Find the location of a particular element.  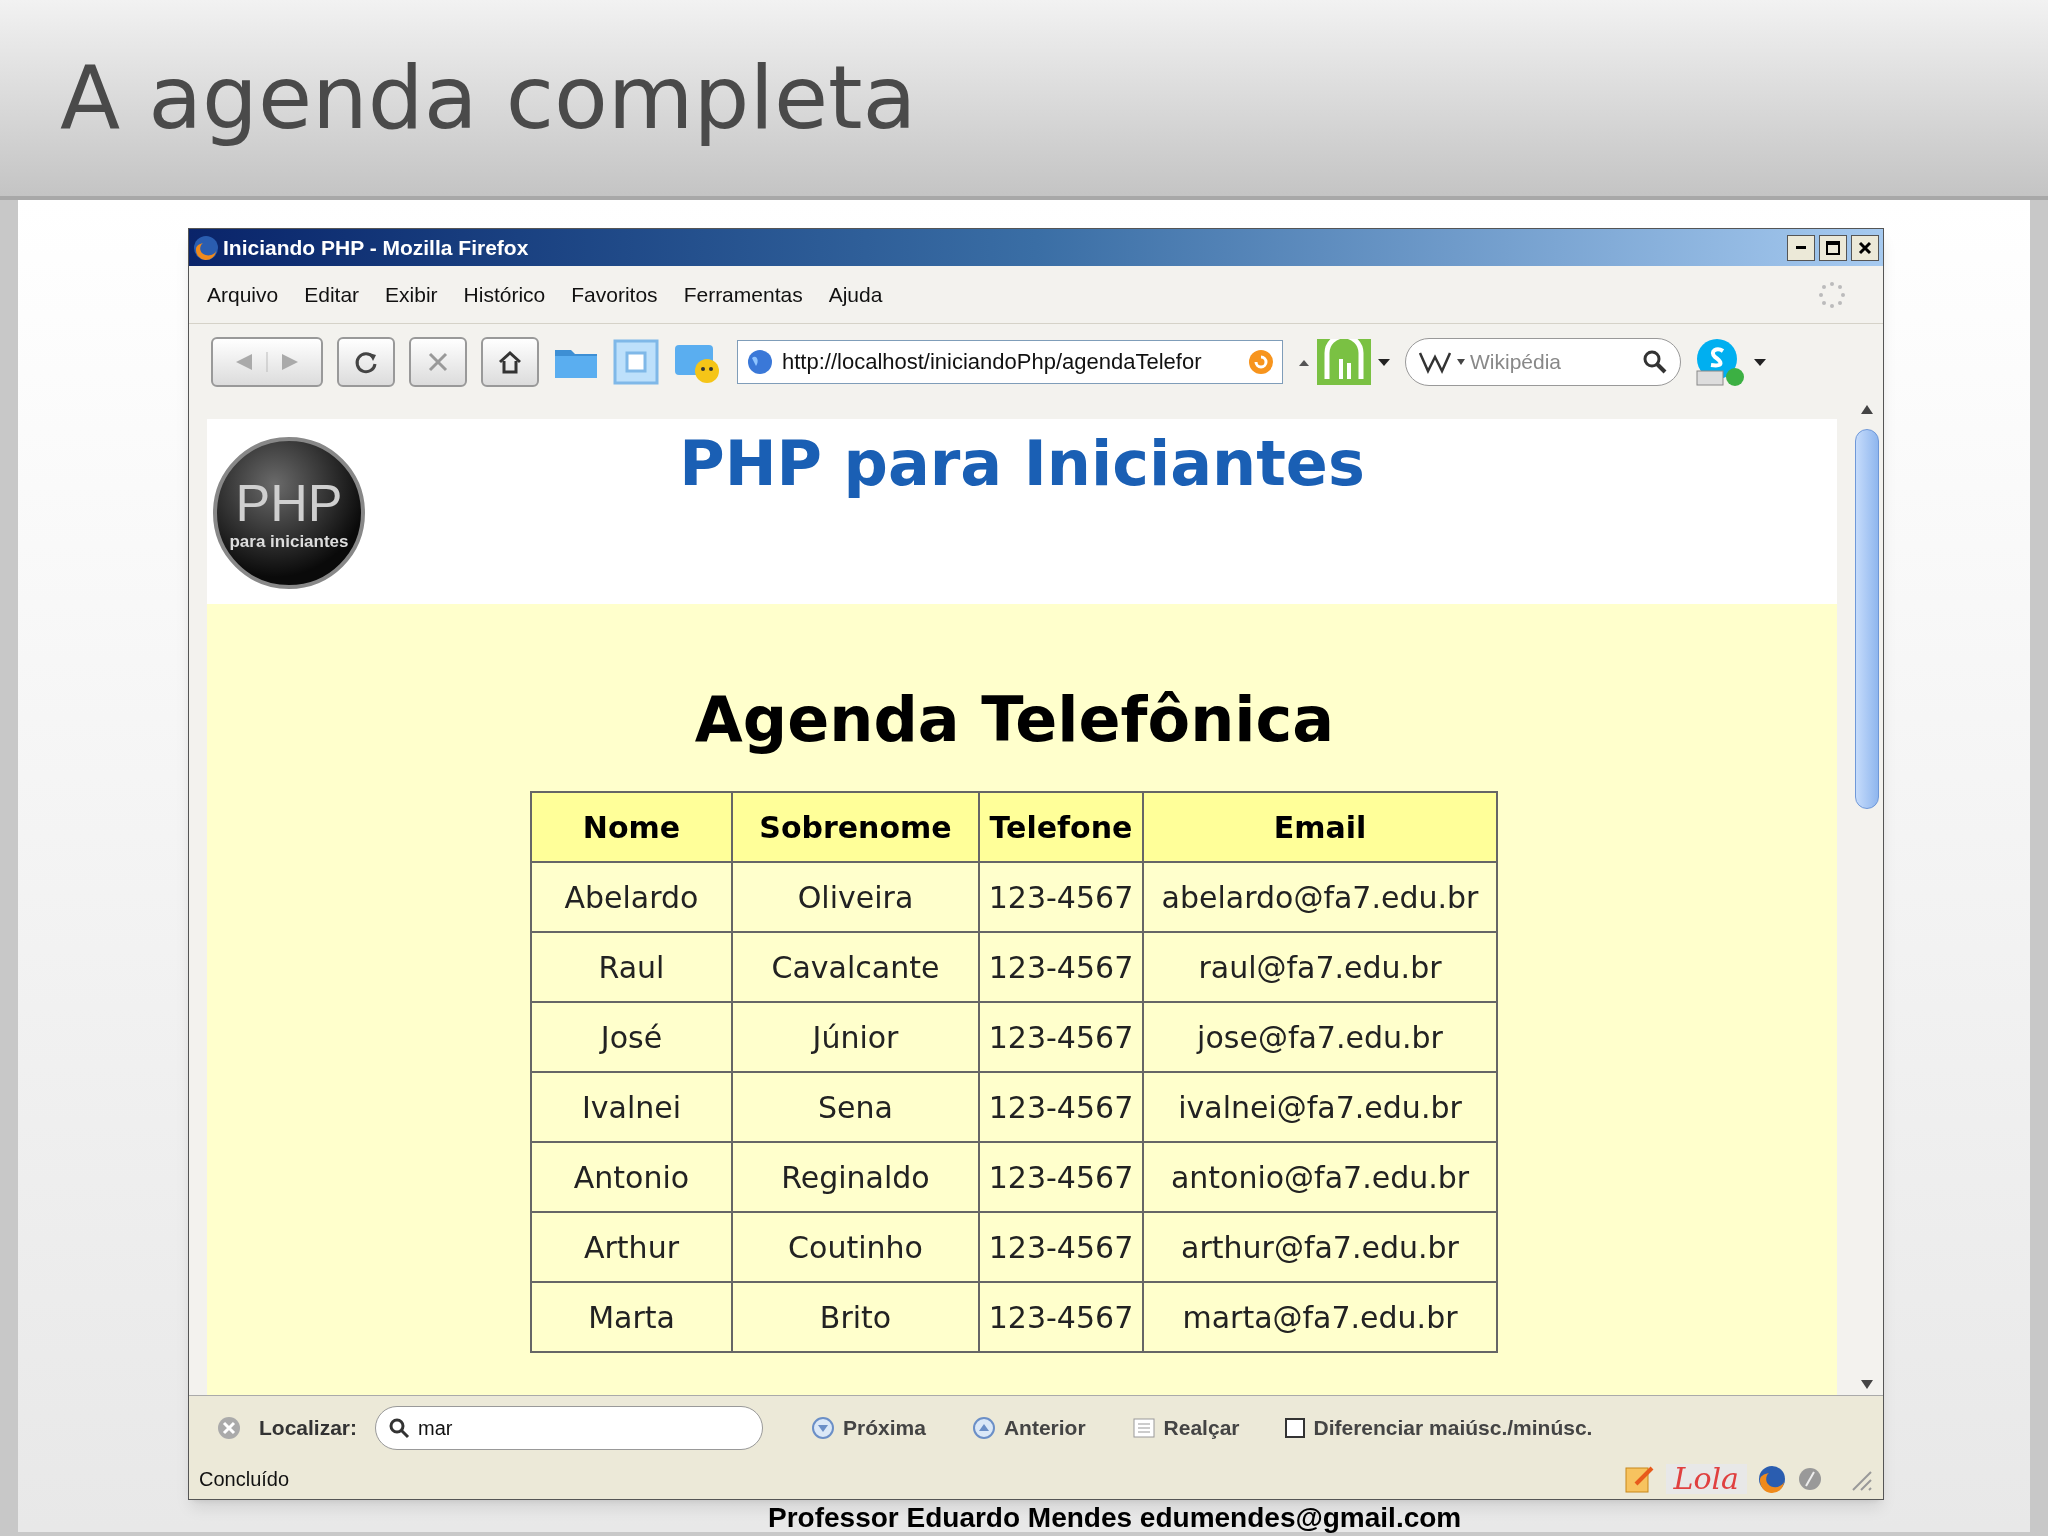

find-bar-button: Próxima is located at coordinates (868, 1427).